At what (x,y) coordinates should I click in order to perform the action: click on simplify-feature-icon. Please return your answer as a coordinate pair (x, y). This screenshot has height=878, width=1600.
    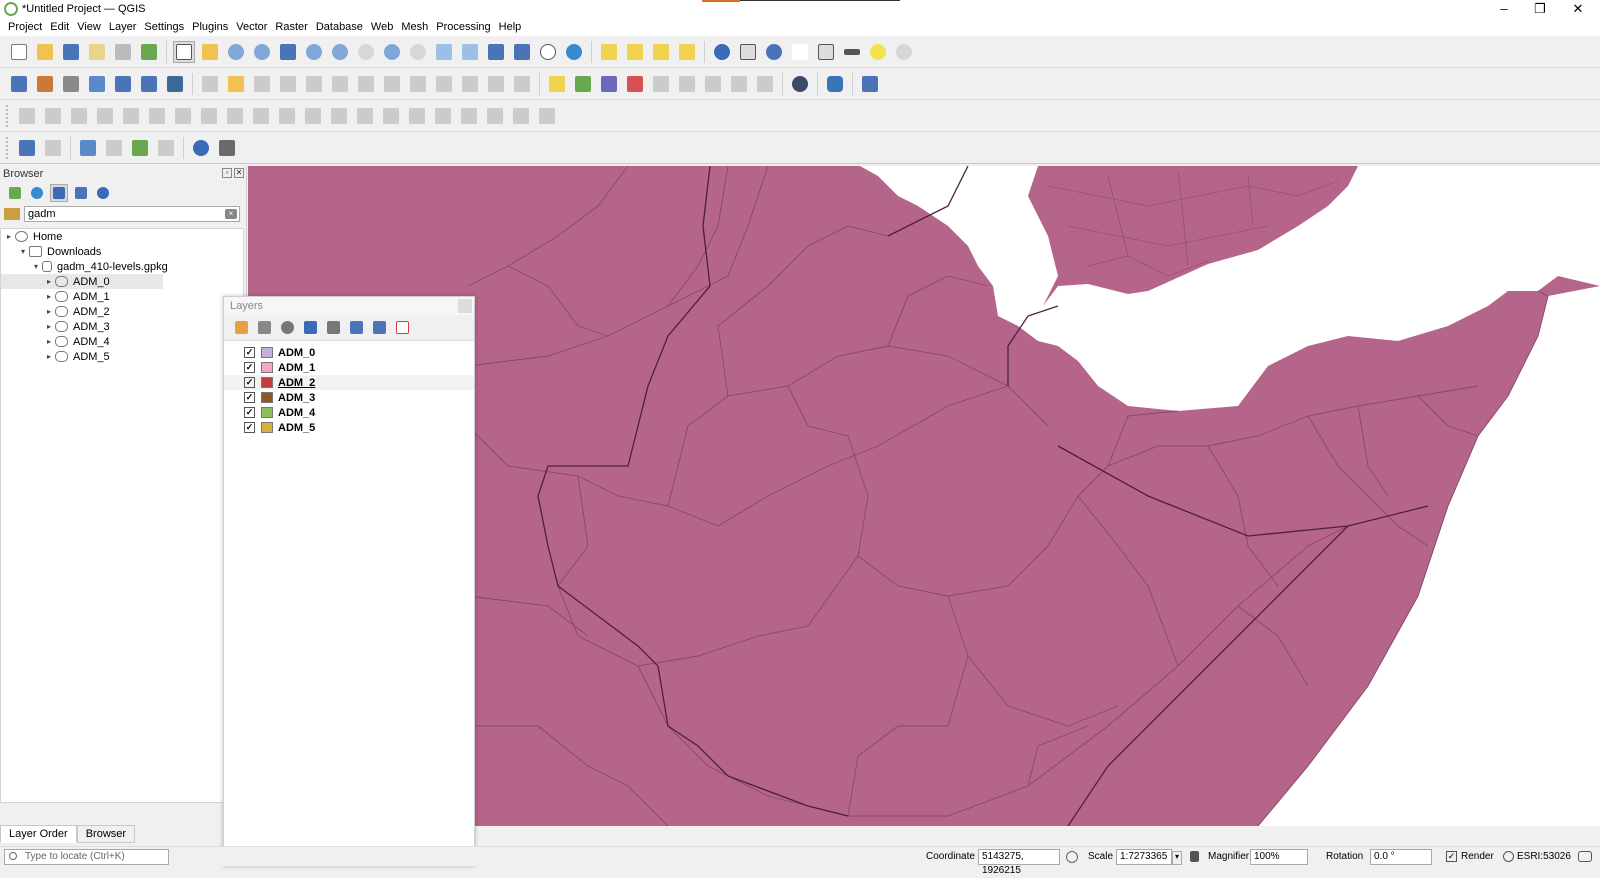
    Looking at the image, I should click on (391, 116).